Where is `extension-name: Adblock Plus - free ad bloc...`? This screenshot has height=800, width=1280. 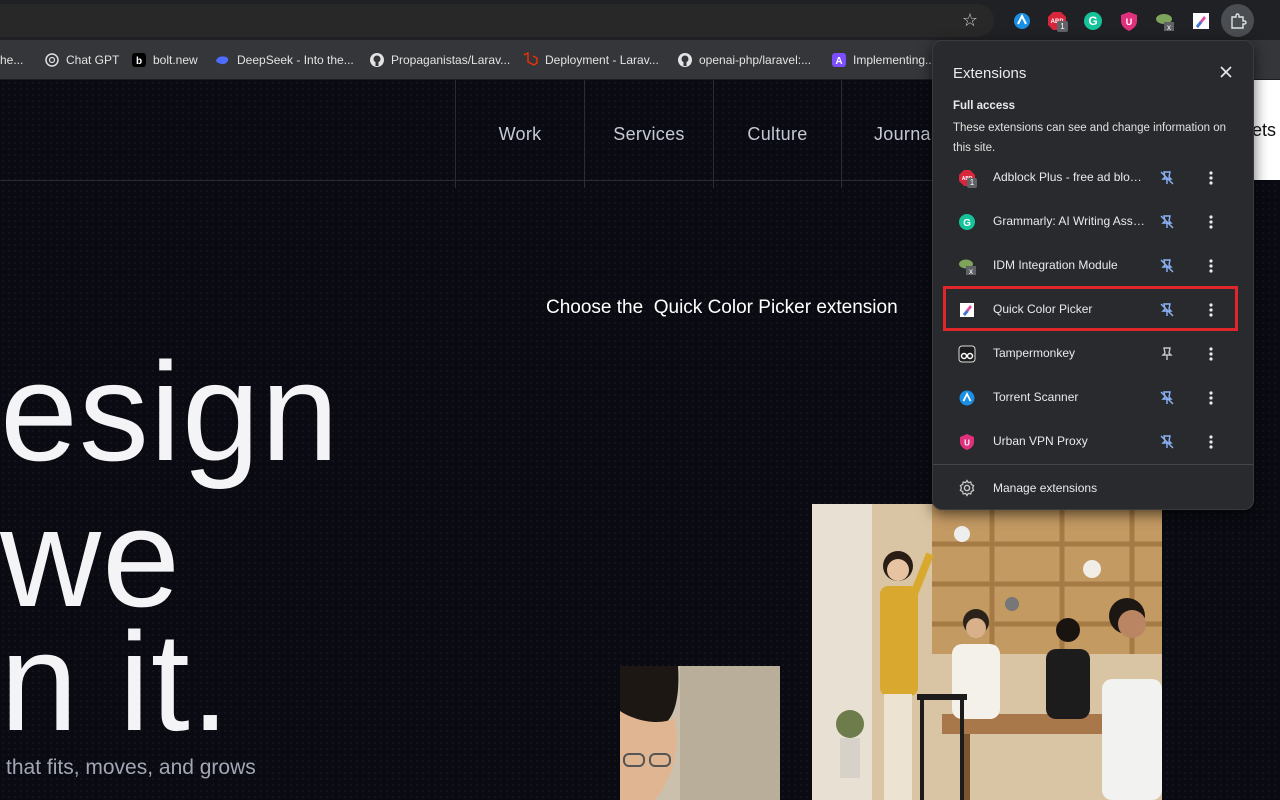 extension-name: Adblock Plus - free ad bloc... is located at coordinates (1069, 177).